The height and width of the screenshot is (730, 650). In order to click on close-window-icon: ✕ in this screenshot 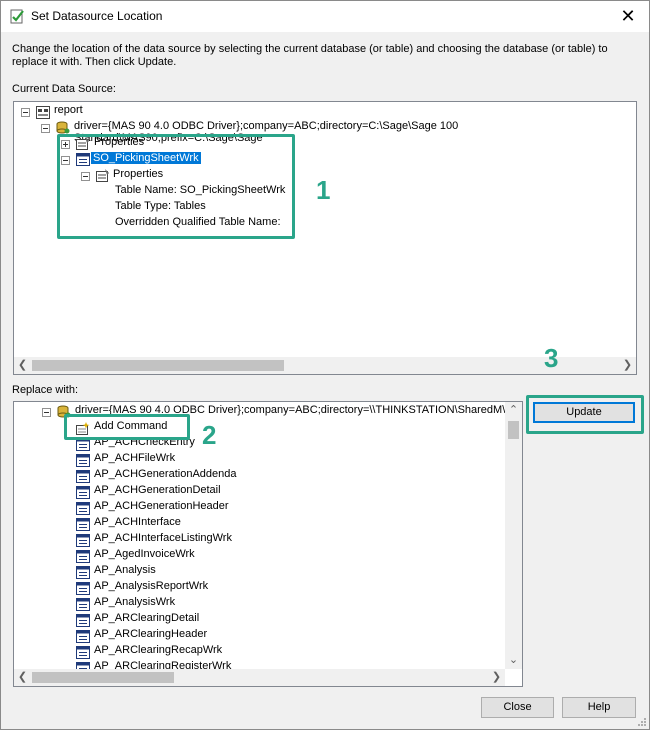, I will do `click(628, 16)`.